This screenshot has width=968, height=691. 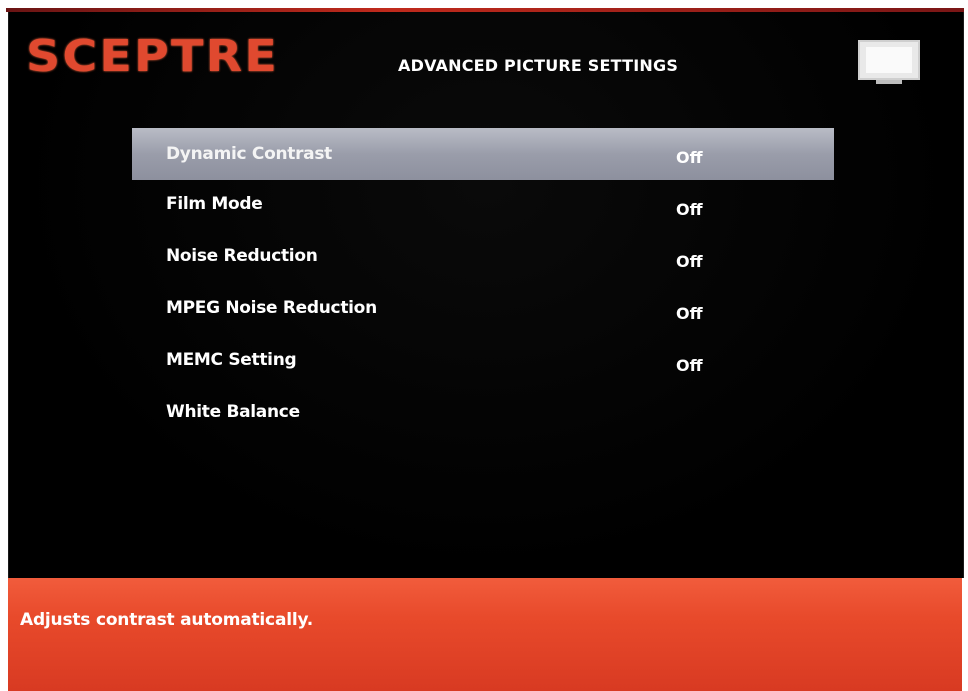 I want to click on page-title: ADVANCED PICTURE SETTINGS, so click(x=538, y=65).